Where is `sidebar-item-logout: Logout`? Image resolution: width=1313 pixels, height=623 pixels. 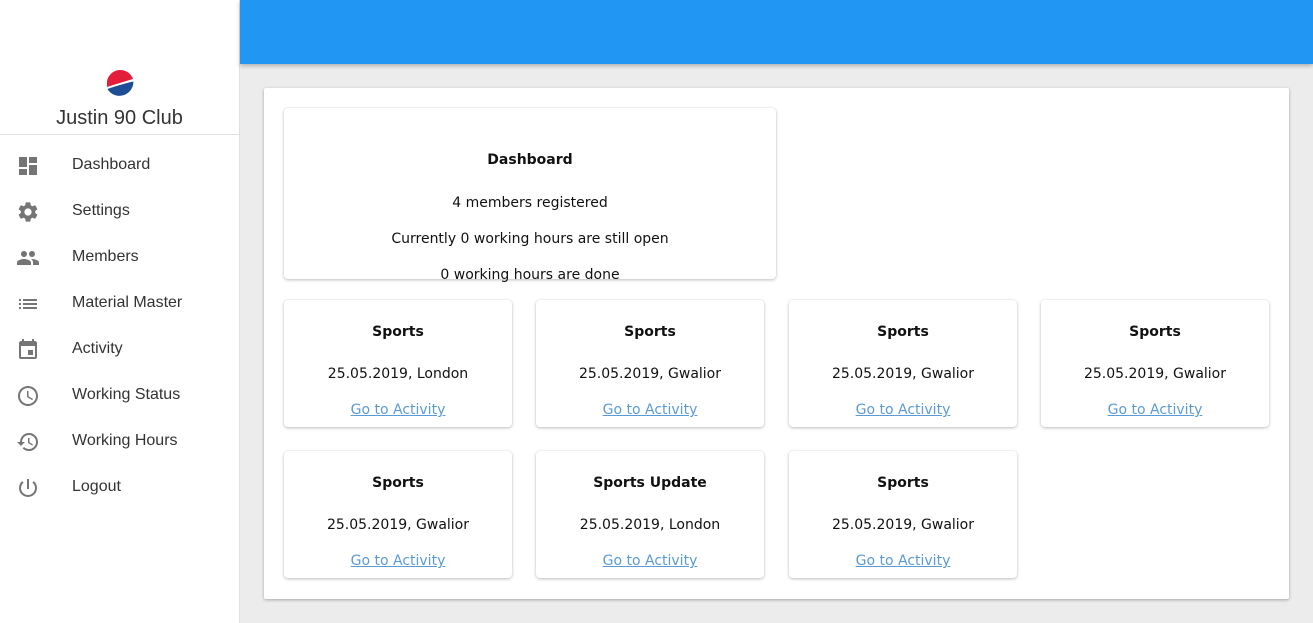 sidebar-item-logout: Logout is located at coordinates (119, 488).